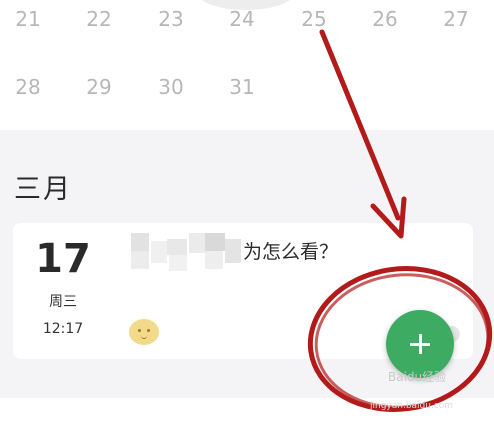  I want to click on calendar-day: 23, so click(171, 19).